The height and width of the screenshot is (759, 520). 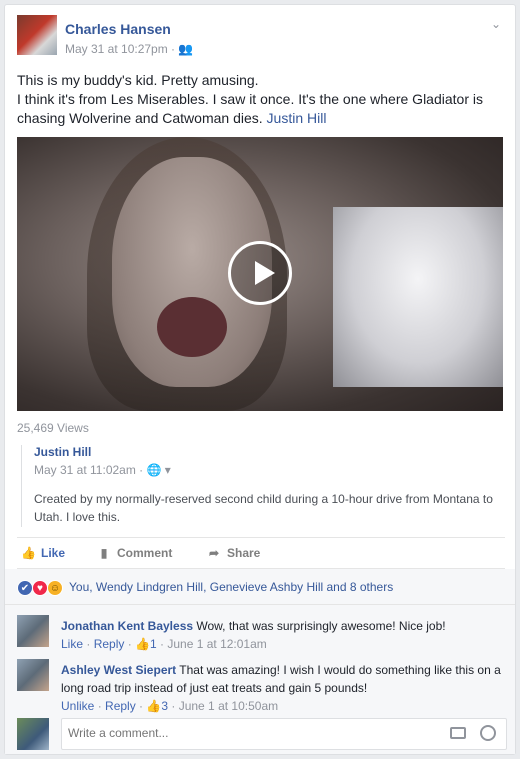 I want to click on shared-author-name: Justin Hill, so click(x=269, y=452).